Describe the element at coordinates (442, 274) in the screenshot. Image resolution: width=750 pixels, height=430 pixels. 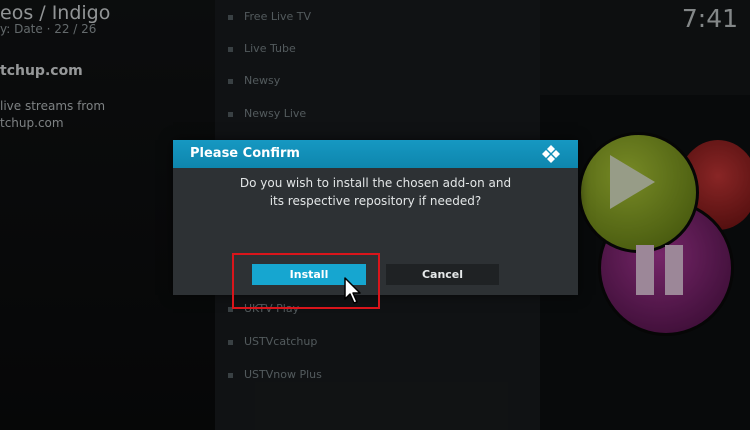
I see `cancel-button: Cancel` at that location.